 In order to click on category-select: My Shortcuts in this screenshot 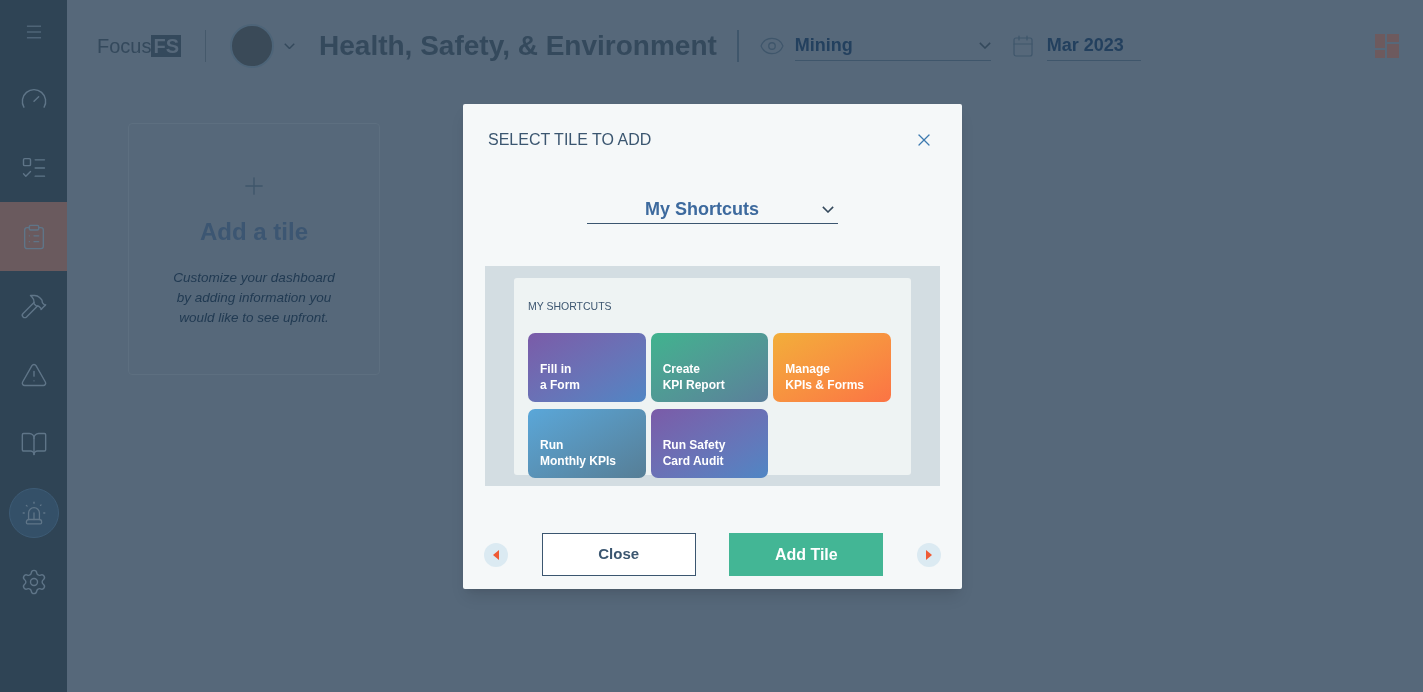, I will do `click(712, 210)`.